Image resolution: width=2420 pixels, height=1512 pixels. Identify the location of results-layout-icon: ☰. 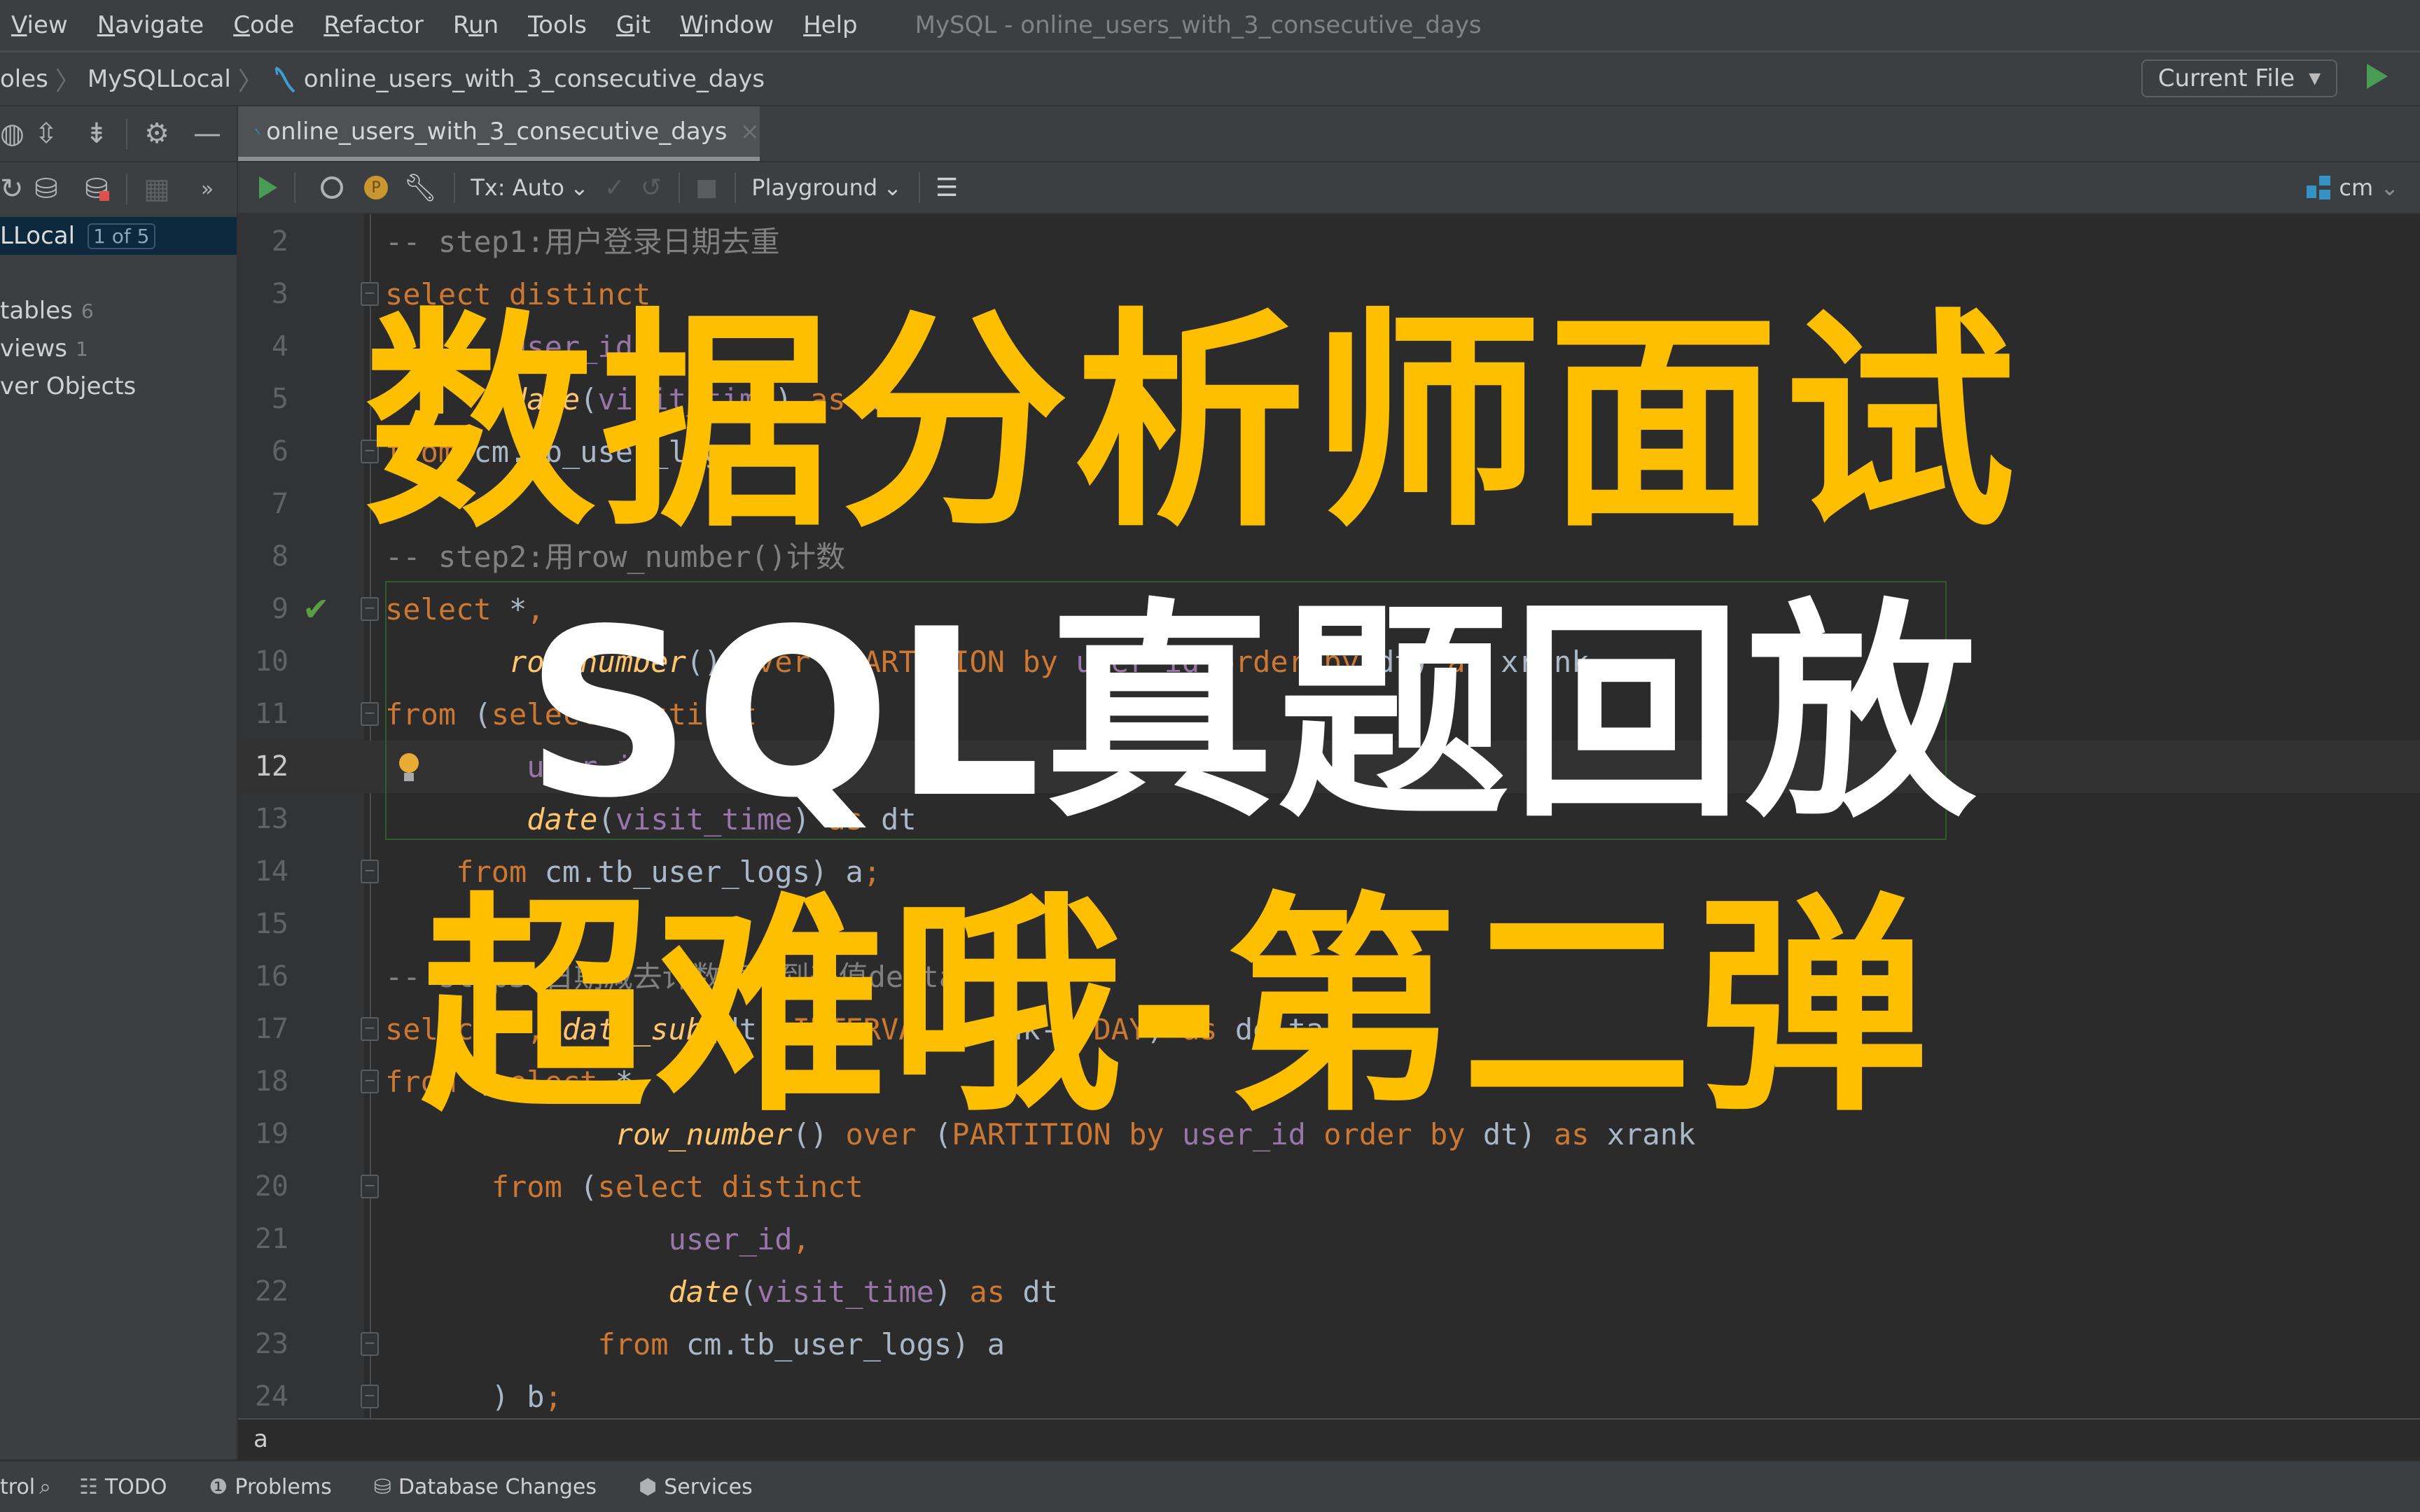
(947, 188).